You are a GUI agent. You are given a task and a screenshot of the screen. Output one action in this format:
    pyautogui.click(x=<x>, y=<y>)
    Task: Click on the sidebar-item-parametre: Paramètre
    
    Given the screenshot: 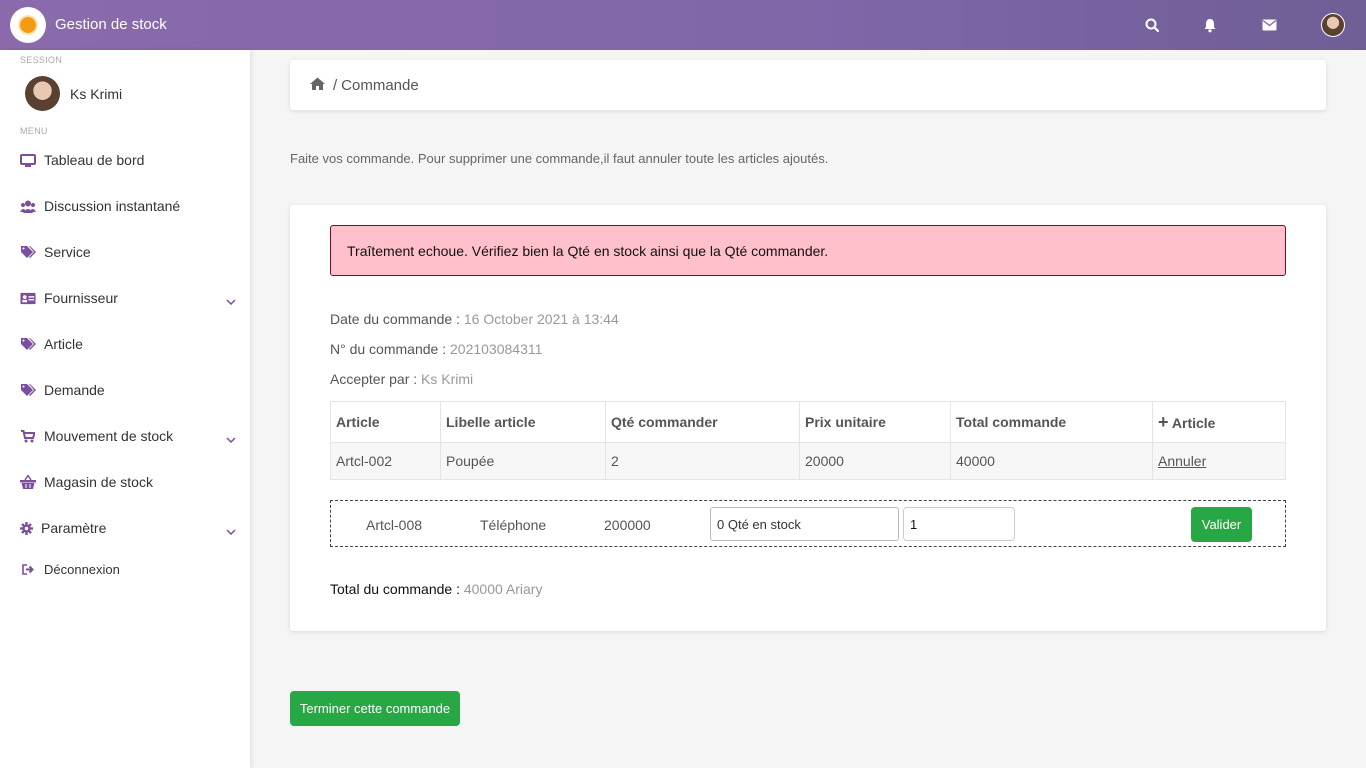 What is the action you would take?
    pyautogui.click(x=130, y=528)
    